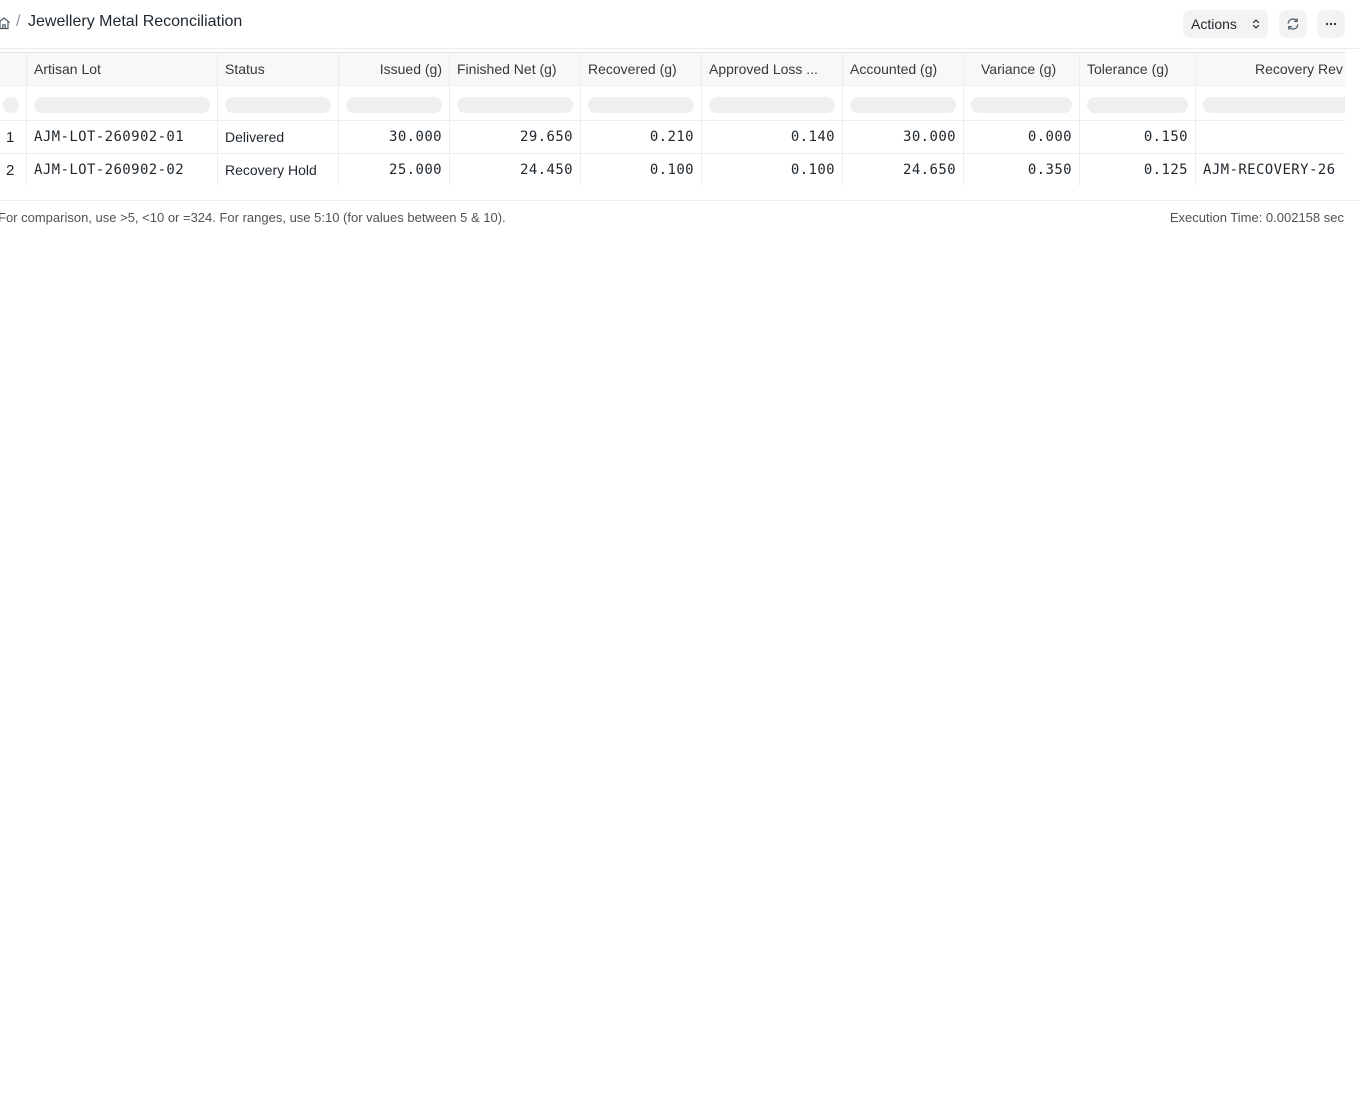 This screenshot has height=1100, width=1360. Describe the element at coordinates (278, 170) in the screenshot. I see `cell-status: Recovery Hold` at that location.